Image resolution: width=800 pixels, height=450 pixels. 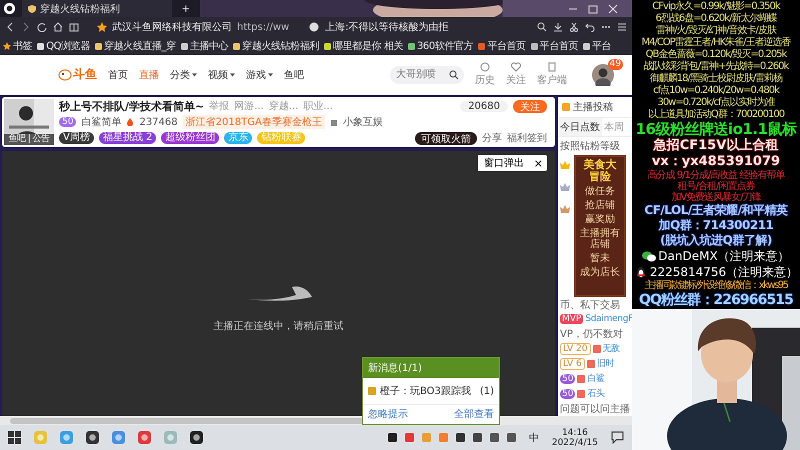 I want to click on header-action: 历史, so click(x=485, y=74).